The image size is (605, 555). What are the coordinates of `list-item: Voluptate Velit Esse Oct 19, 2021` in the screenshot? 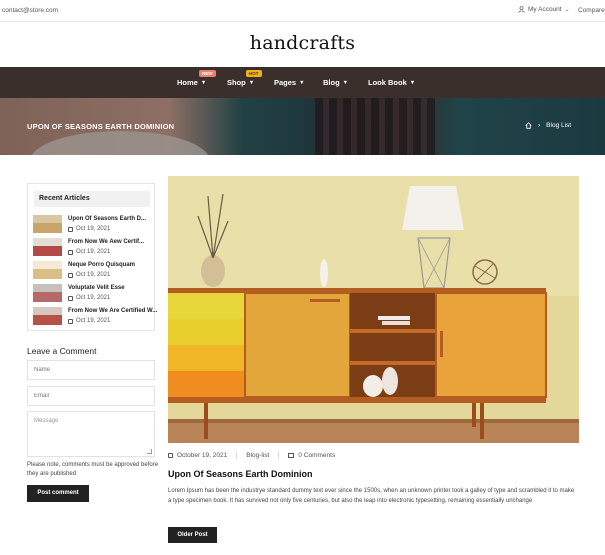 It's located at (94, 295).